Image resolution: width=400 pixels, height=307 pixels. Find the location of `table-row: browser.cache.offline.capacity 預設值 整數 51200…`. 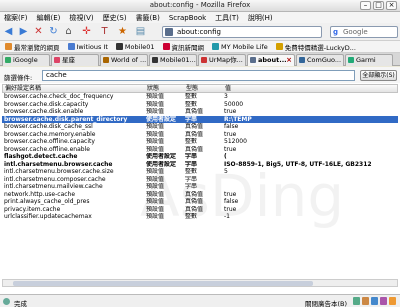

table-row: browser.cache.offline.capacity 預設值 整數 51200… is located at coordinates (200, 142).